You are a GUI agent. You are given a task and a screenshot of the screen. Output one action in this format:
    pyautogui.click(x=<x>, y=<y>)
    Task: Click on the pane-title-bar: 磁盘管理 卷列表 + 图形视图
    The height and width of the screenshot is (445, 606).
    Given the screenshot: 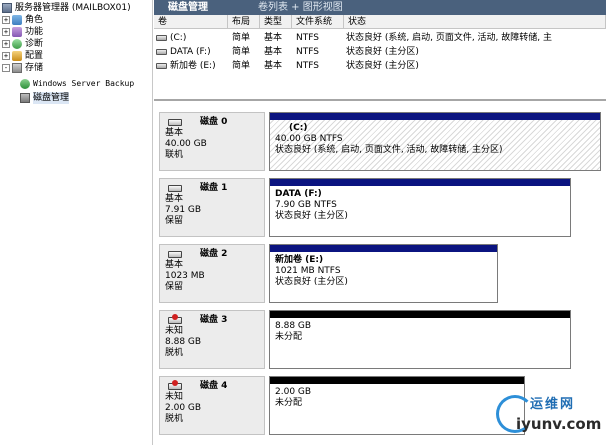 What is the action you would take?
    pyautogui.click(x=380, y=7)
    